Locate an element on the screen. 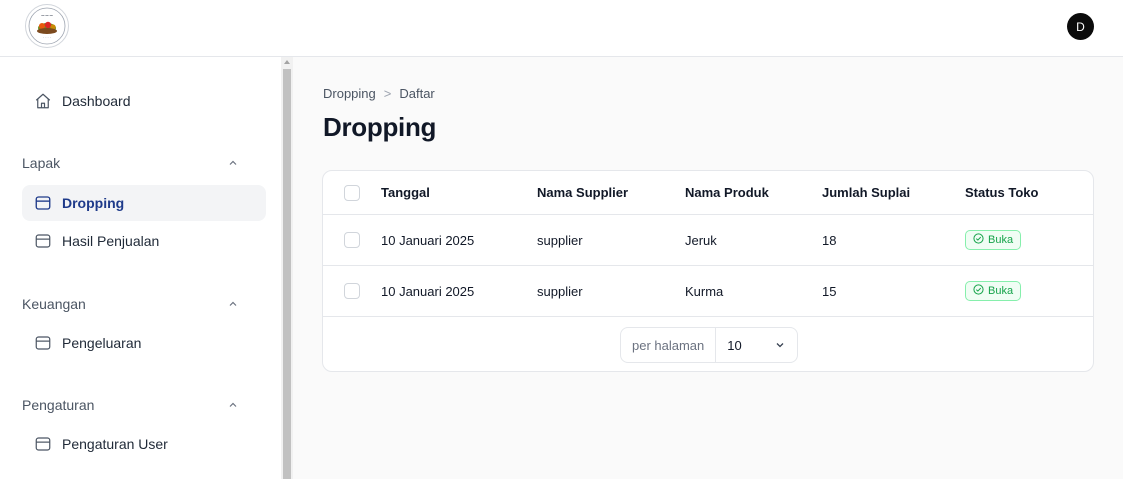  per-page-selector: per halaman 10 is located at coordinates (709, 345).